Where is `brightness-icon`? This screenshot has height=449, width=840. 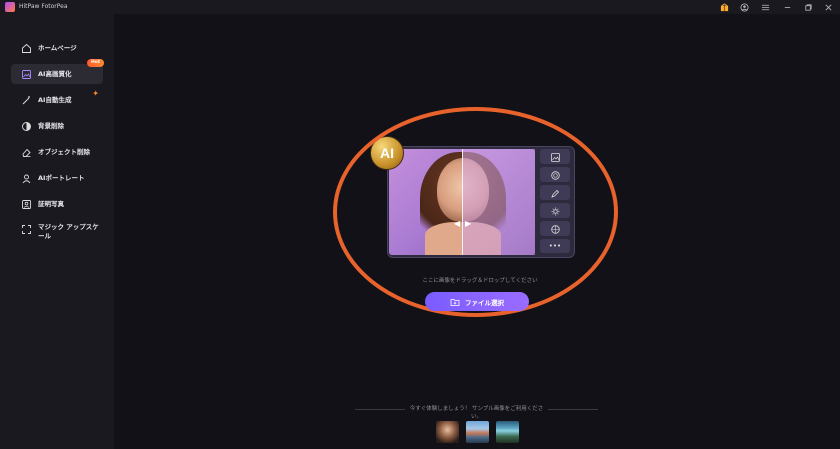 brightness-icon is located at coordinates (555, 210).